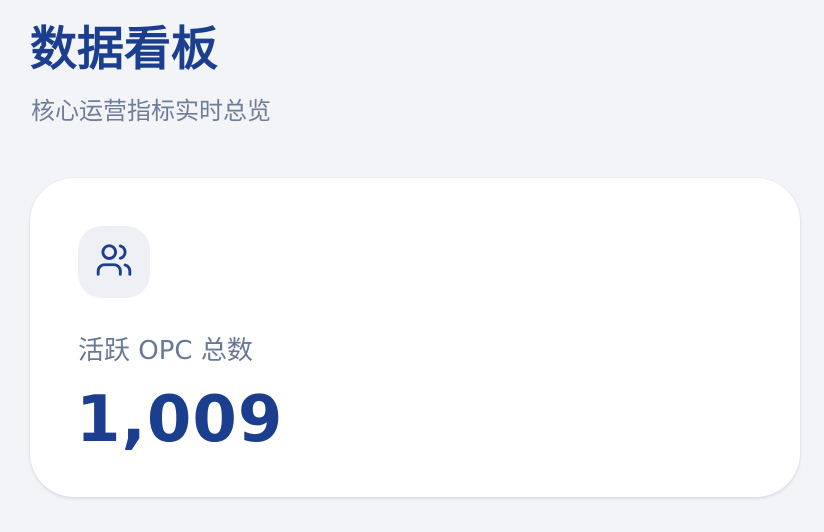  I want to click on page-title: 数据看板, so click(124, 49).